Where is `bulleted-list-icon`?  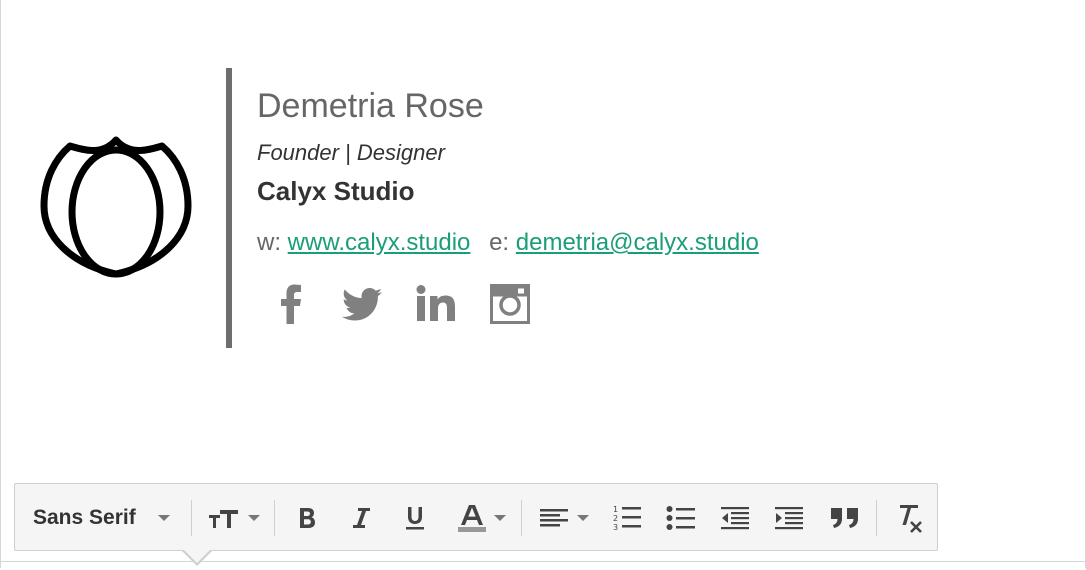
bulleted-list-icon is located at coordinates (680, 518).